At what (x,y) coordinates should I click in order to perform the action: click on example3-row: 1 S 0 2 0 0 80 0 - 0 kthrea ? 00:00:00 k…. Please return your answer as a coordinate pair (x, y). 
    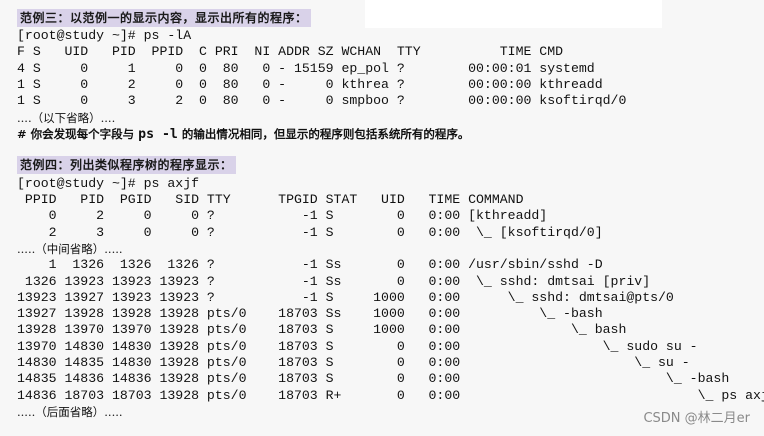
    Looking at the image, I should click on (310, 84).